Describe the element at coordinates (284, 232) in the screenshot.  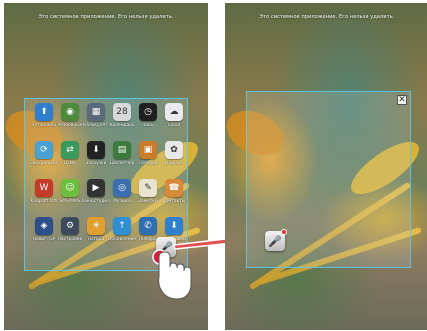
I see `delete-badge-icon` at that location.